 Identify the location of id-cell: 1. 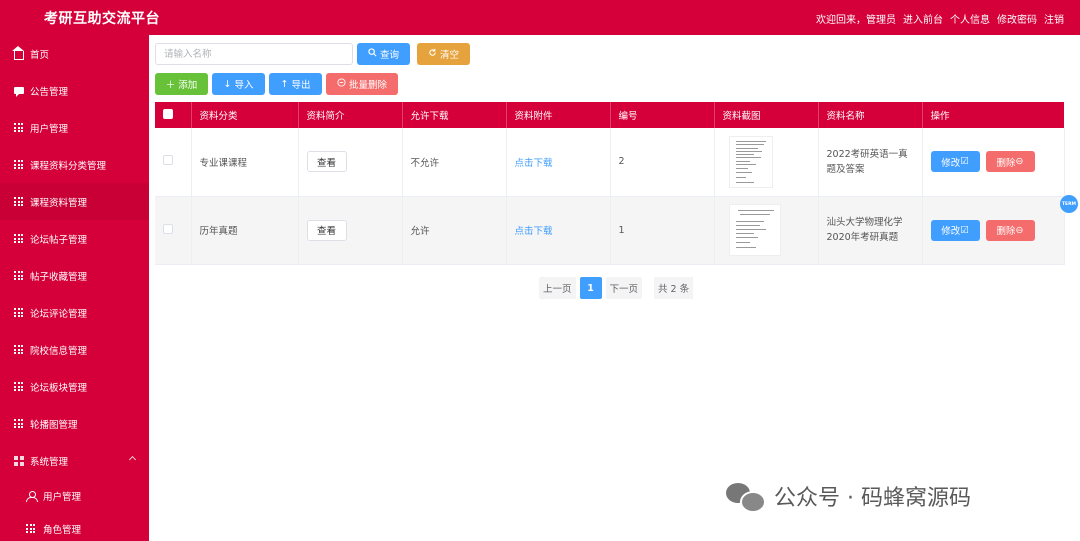
(662, 230).